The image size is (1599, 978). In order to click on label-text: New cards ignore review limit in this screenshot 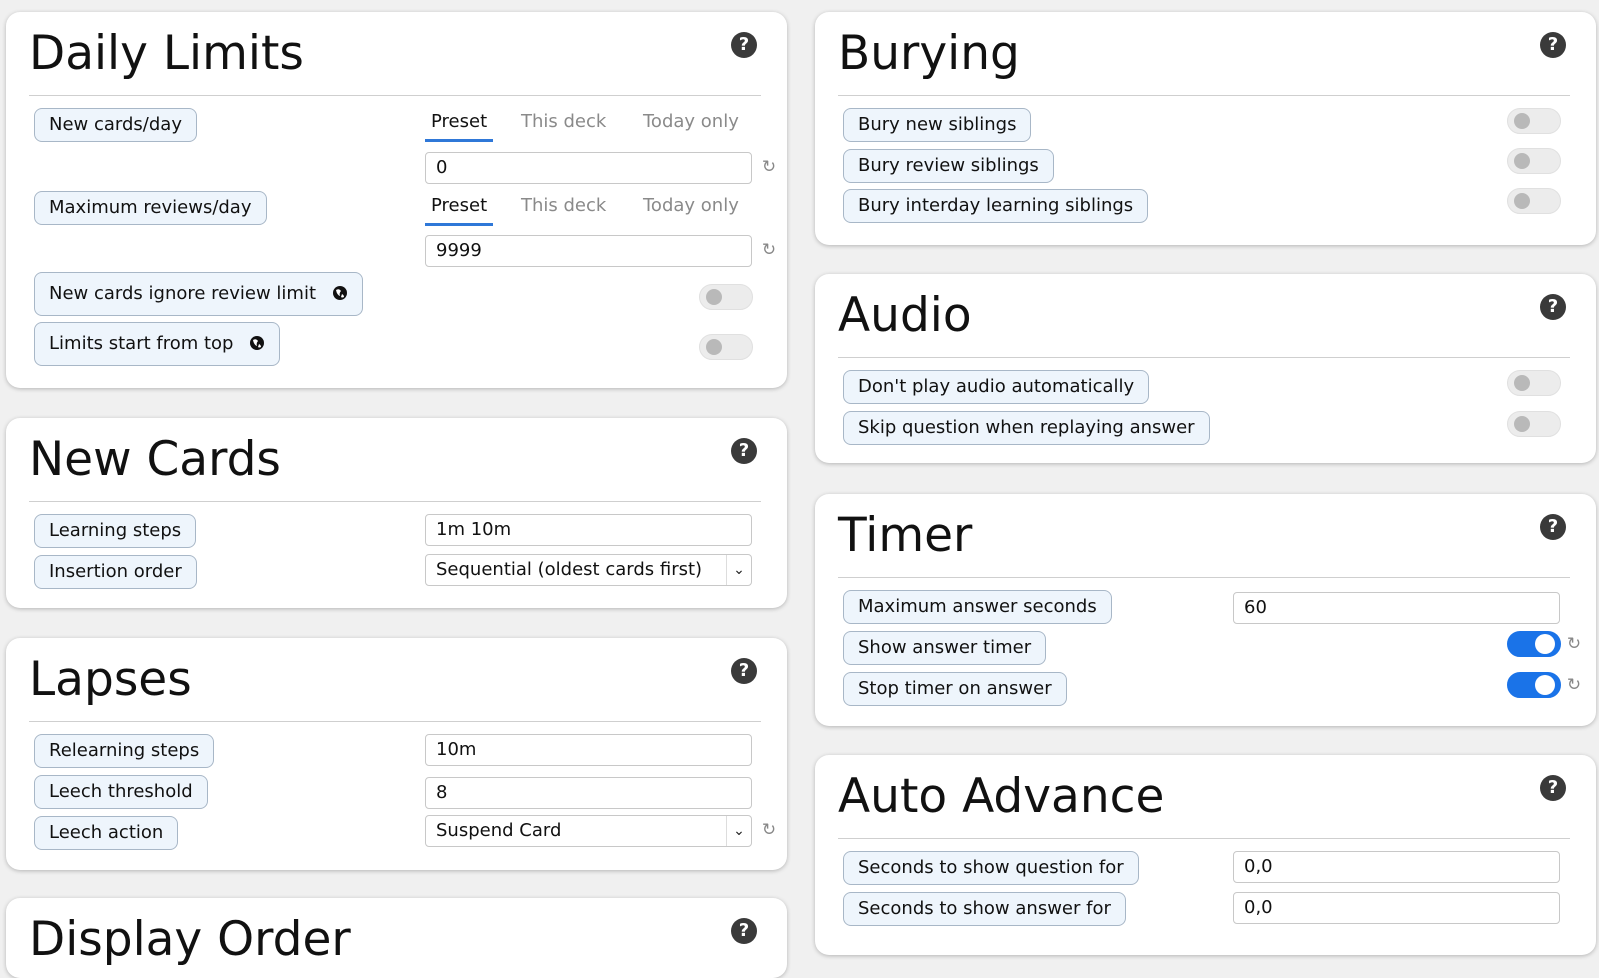, I will do `click(183, 293)`.